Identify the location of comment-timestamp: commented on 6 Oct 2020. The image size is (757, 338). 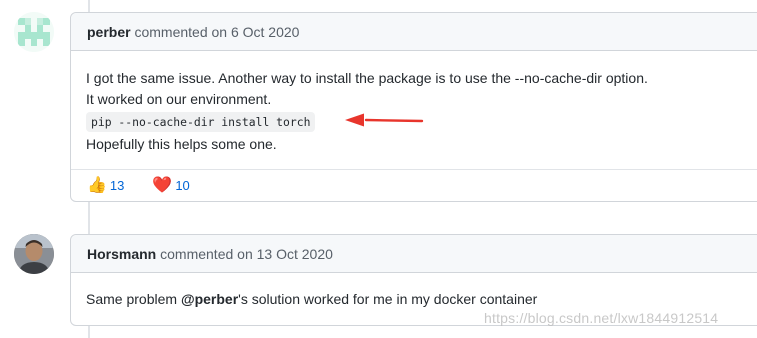
(216, 32).